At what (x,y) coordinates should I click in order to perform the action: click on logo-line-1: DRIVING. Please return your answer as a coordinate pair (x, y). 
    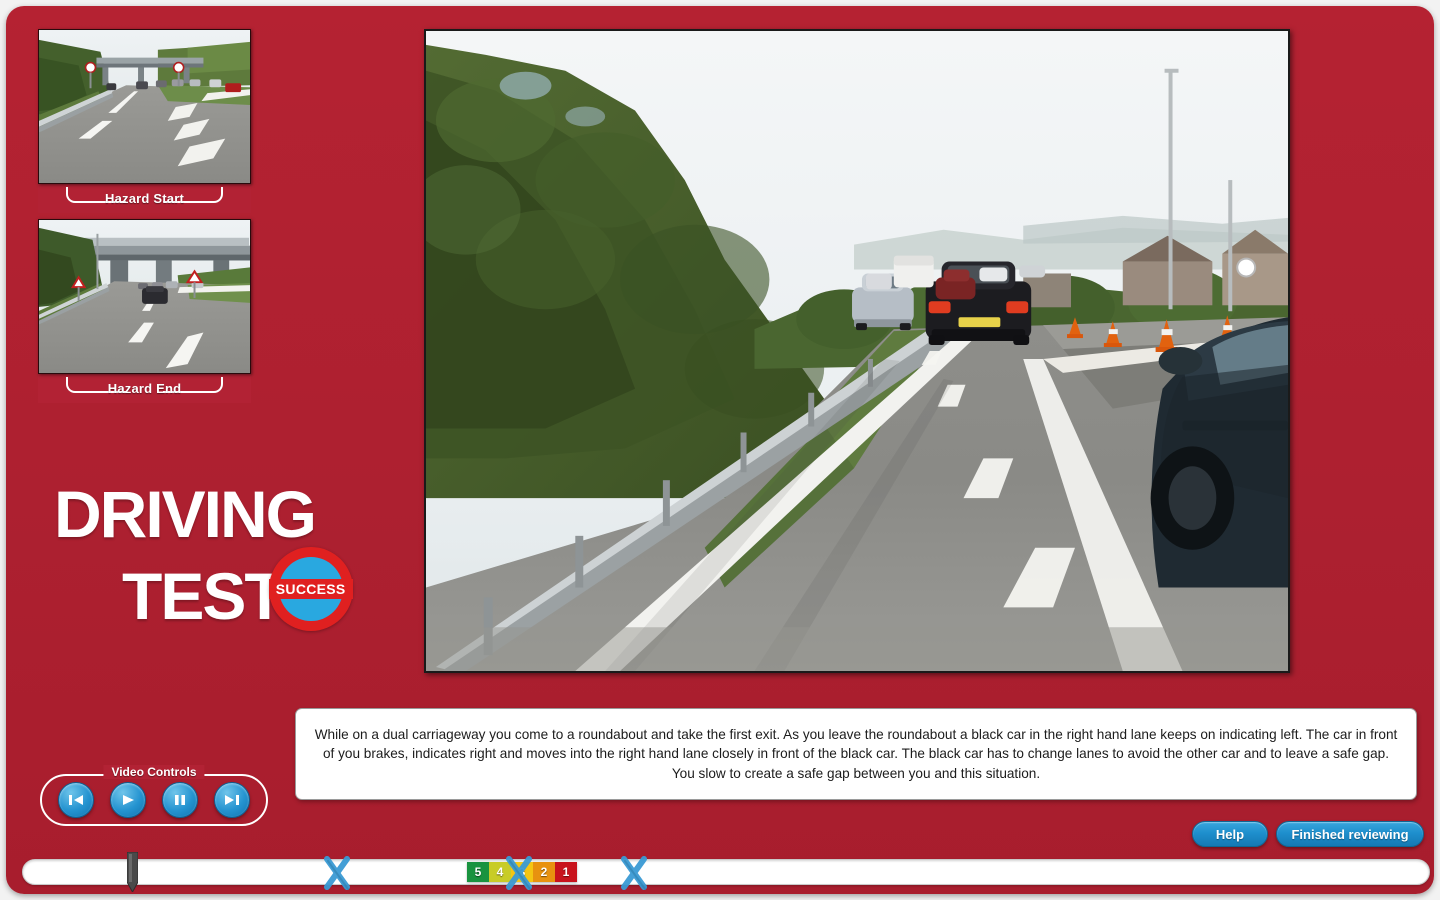
    Looking at the image, I should click on (185, 514).